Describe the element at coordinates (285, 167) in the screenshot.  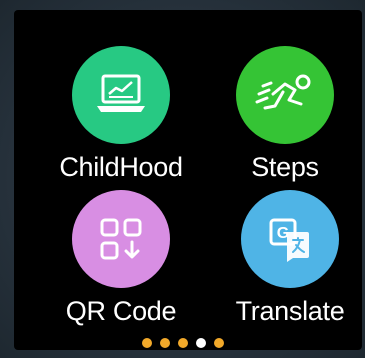
I see `app-steps-label: Steps` at that location.